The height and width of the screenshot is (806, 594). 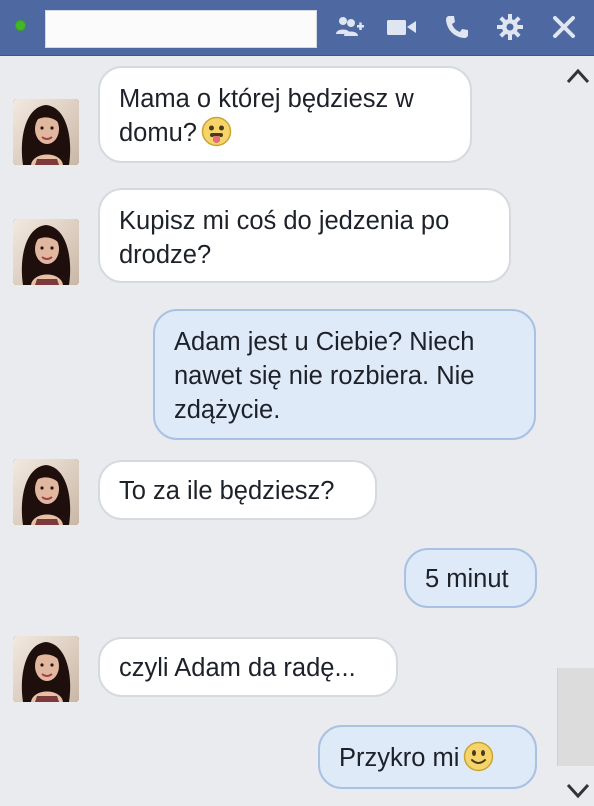 I want to click on chat-titlebar, so click(x=297, y=28).